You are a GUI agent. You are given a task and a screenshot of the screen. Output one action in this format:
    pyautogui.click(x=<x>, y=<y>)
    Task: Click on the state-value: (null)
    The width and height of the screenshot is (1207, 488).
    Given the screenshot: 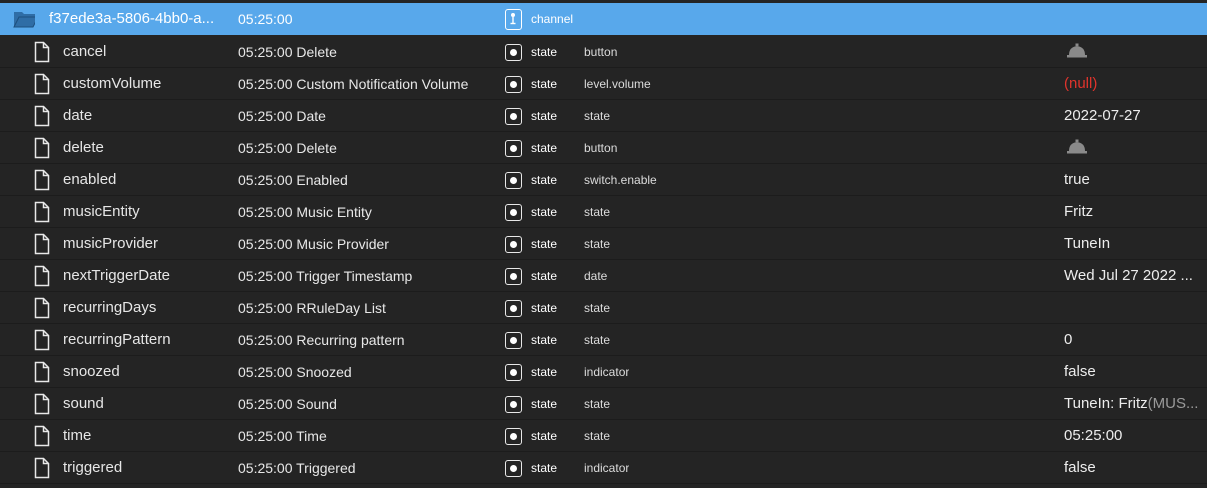 What is the action you would take?
    pyautogui.click(x=1134, y=84)
    